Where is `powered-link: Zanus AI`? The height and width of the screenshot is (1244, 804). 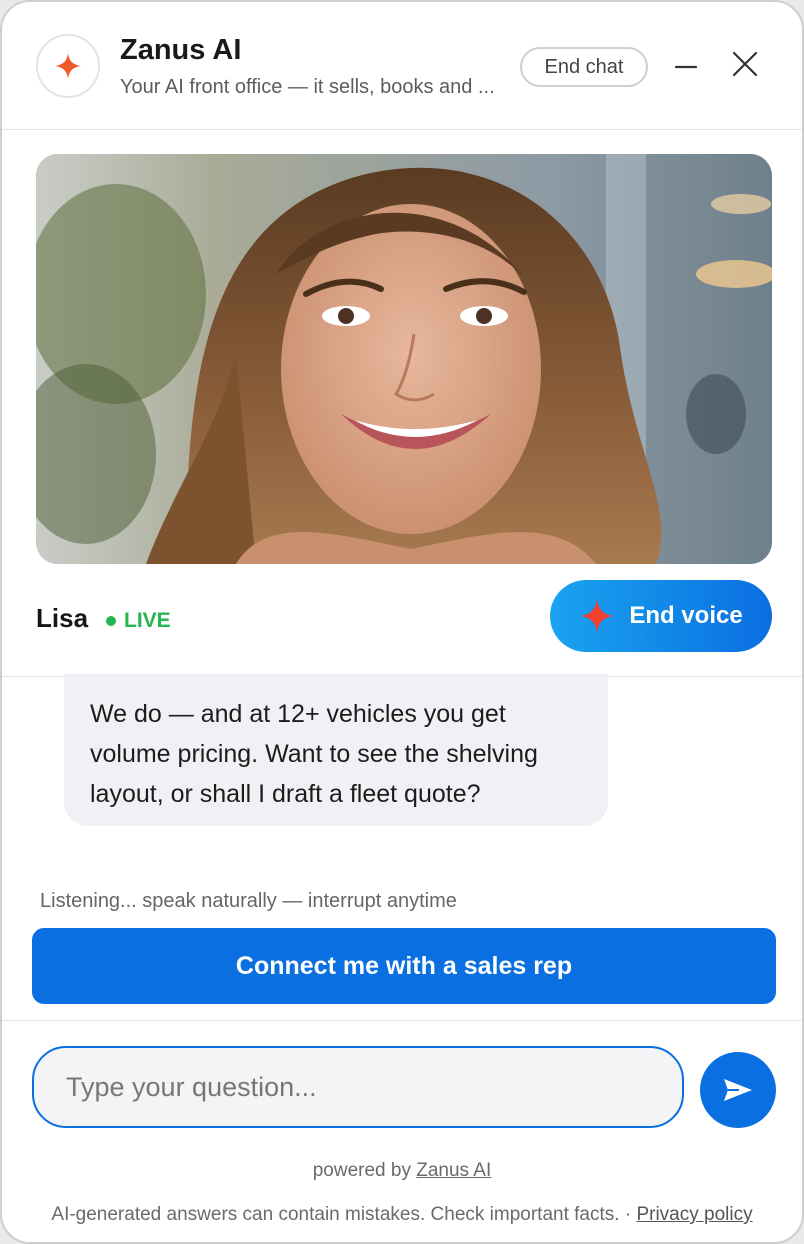 powered-link: Zanus AI is located at coordinates (453, 1170).